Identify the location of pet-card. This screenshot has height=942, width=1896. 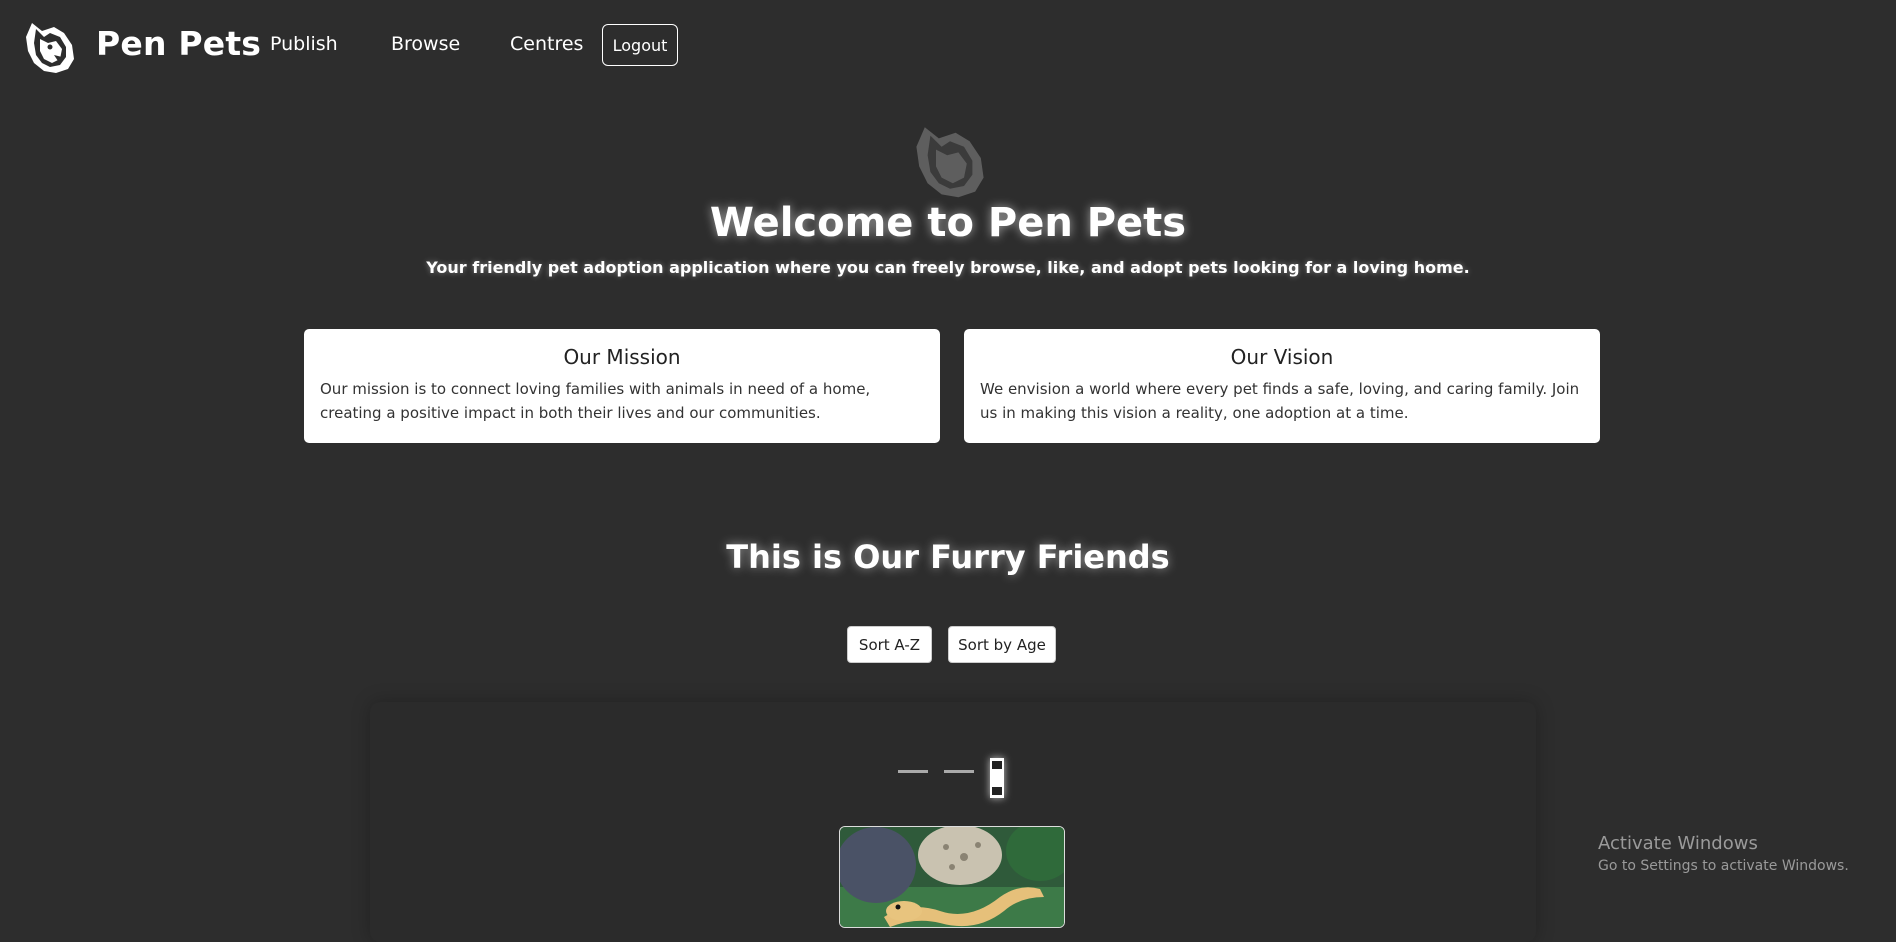
(952, 877).